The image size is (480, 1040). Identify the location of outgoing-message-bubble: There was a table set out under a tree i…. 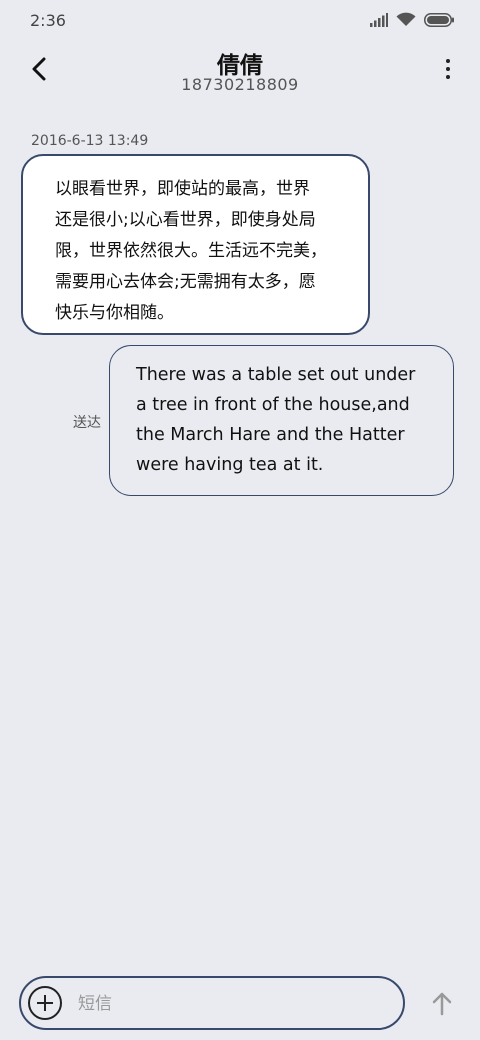
(281, 420).